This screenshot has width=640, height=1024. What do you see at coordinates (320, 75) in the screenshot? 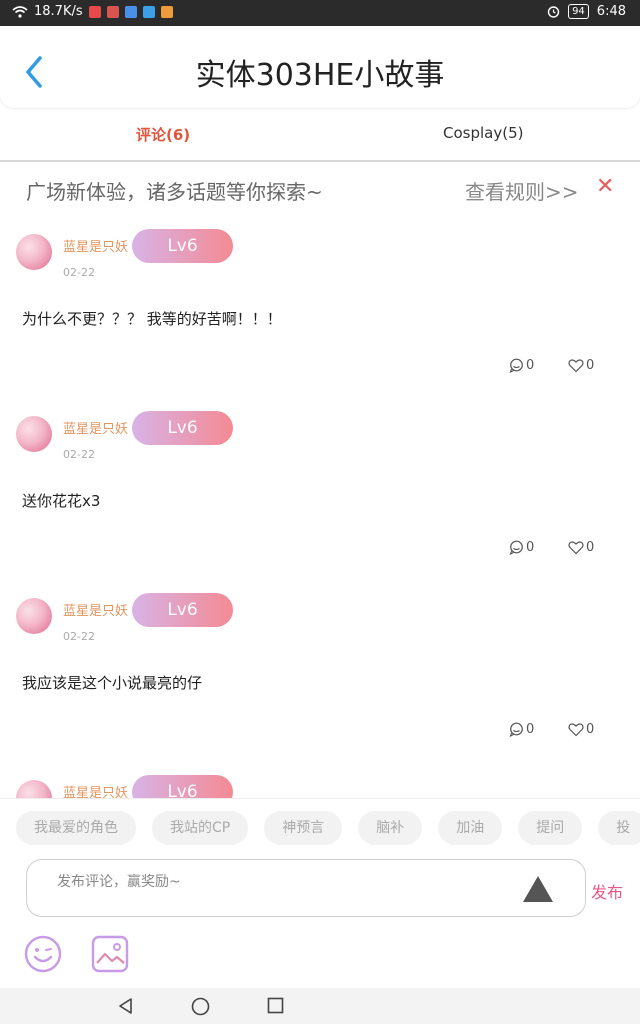
I see `page-title: 实体303HE小故事` at bounding box center [320, 75].